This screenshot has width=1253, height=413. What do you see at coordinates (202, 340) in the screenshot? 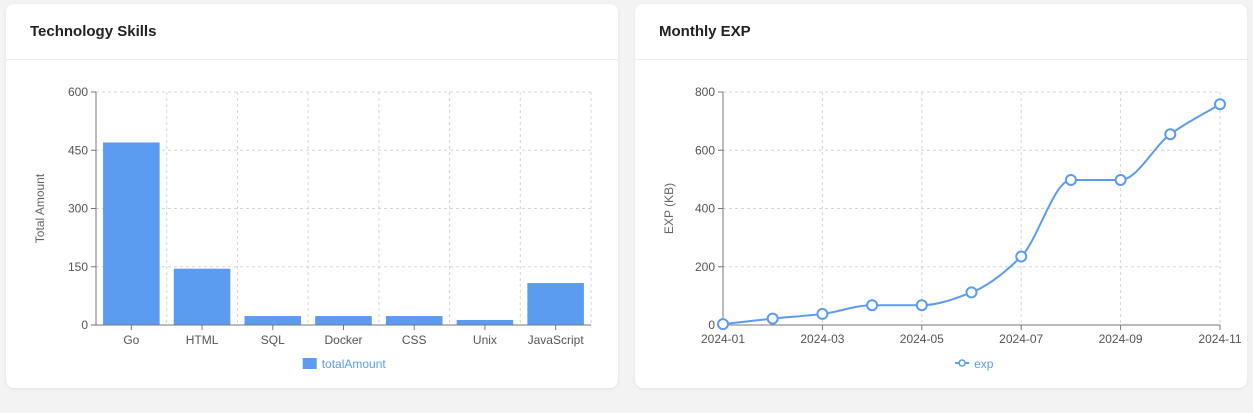
I see `x-tick-label: HTML` at bounding box center [202, 340].